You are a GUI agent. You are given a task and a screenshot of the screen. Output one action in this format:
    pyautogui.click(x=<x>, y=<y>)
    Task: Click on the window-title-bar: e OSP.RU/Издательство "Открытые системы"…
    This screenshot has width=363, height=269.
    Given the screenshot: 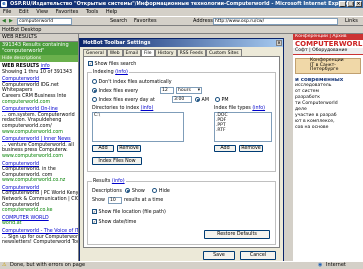 What is the action you would take?
    pyautogui.click(x=181, y=4)
    